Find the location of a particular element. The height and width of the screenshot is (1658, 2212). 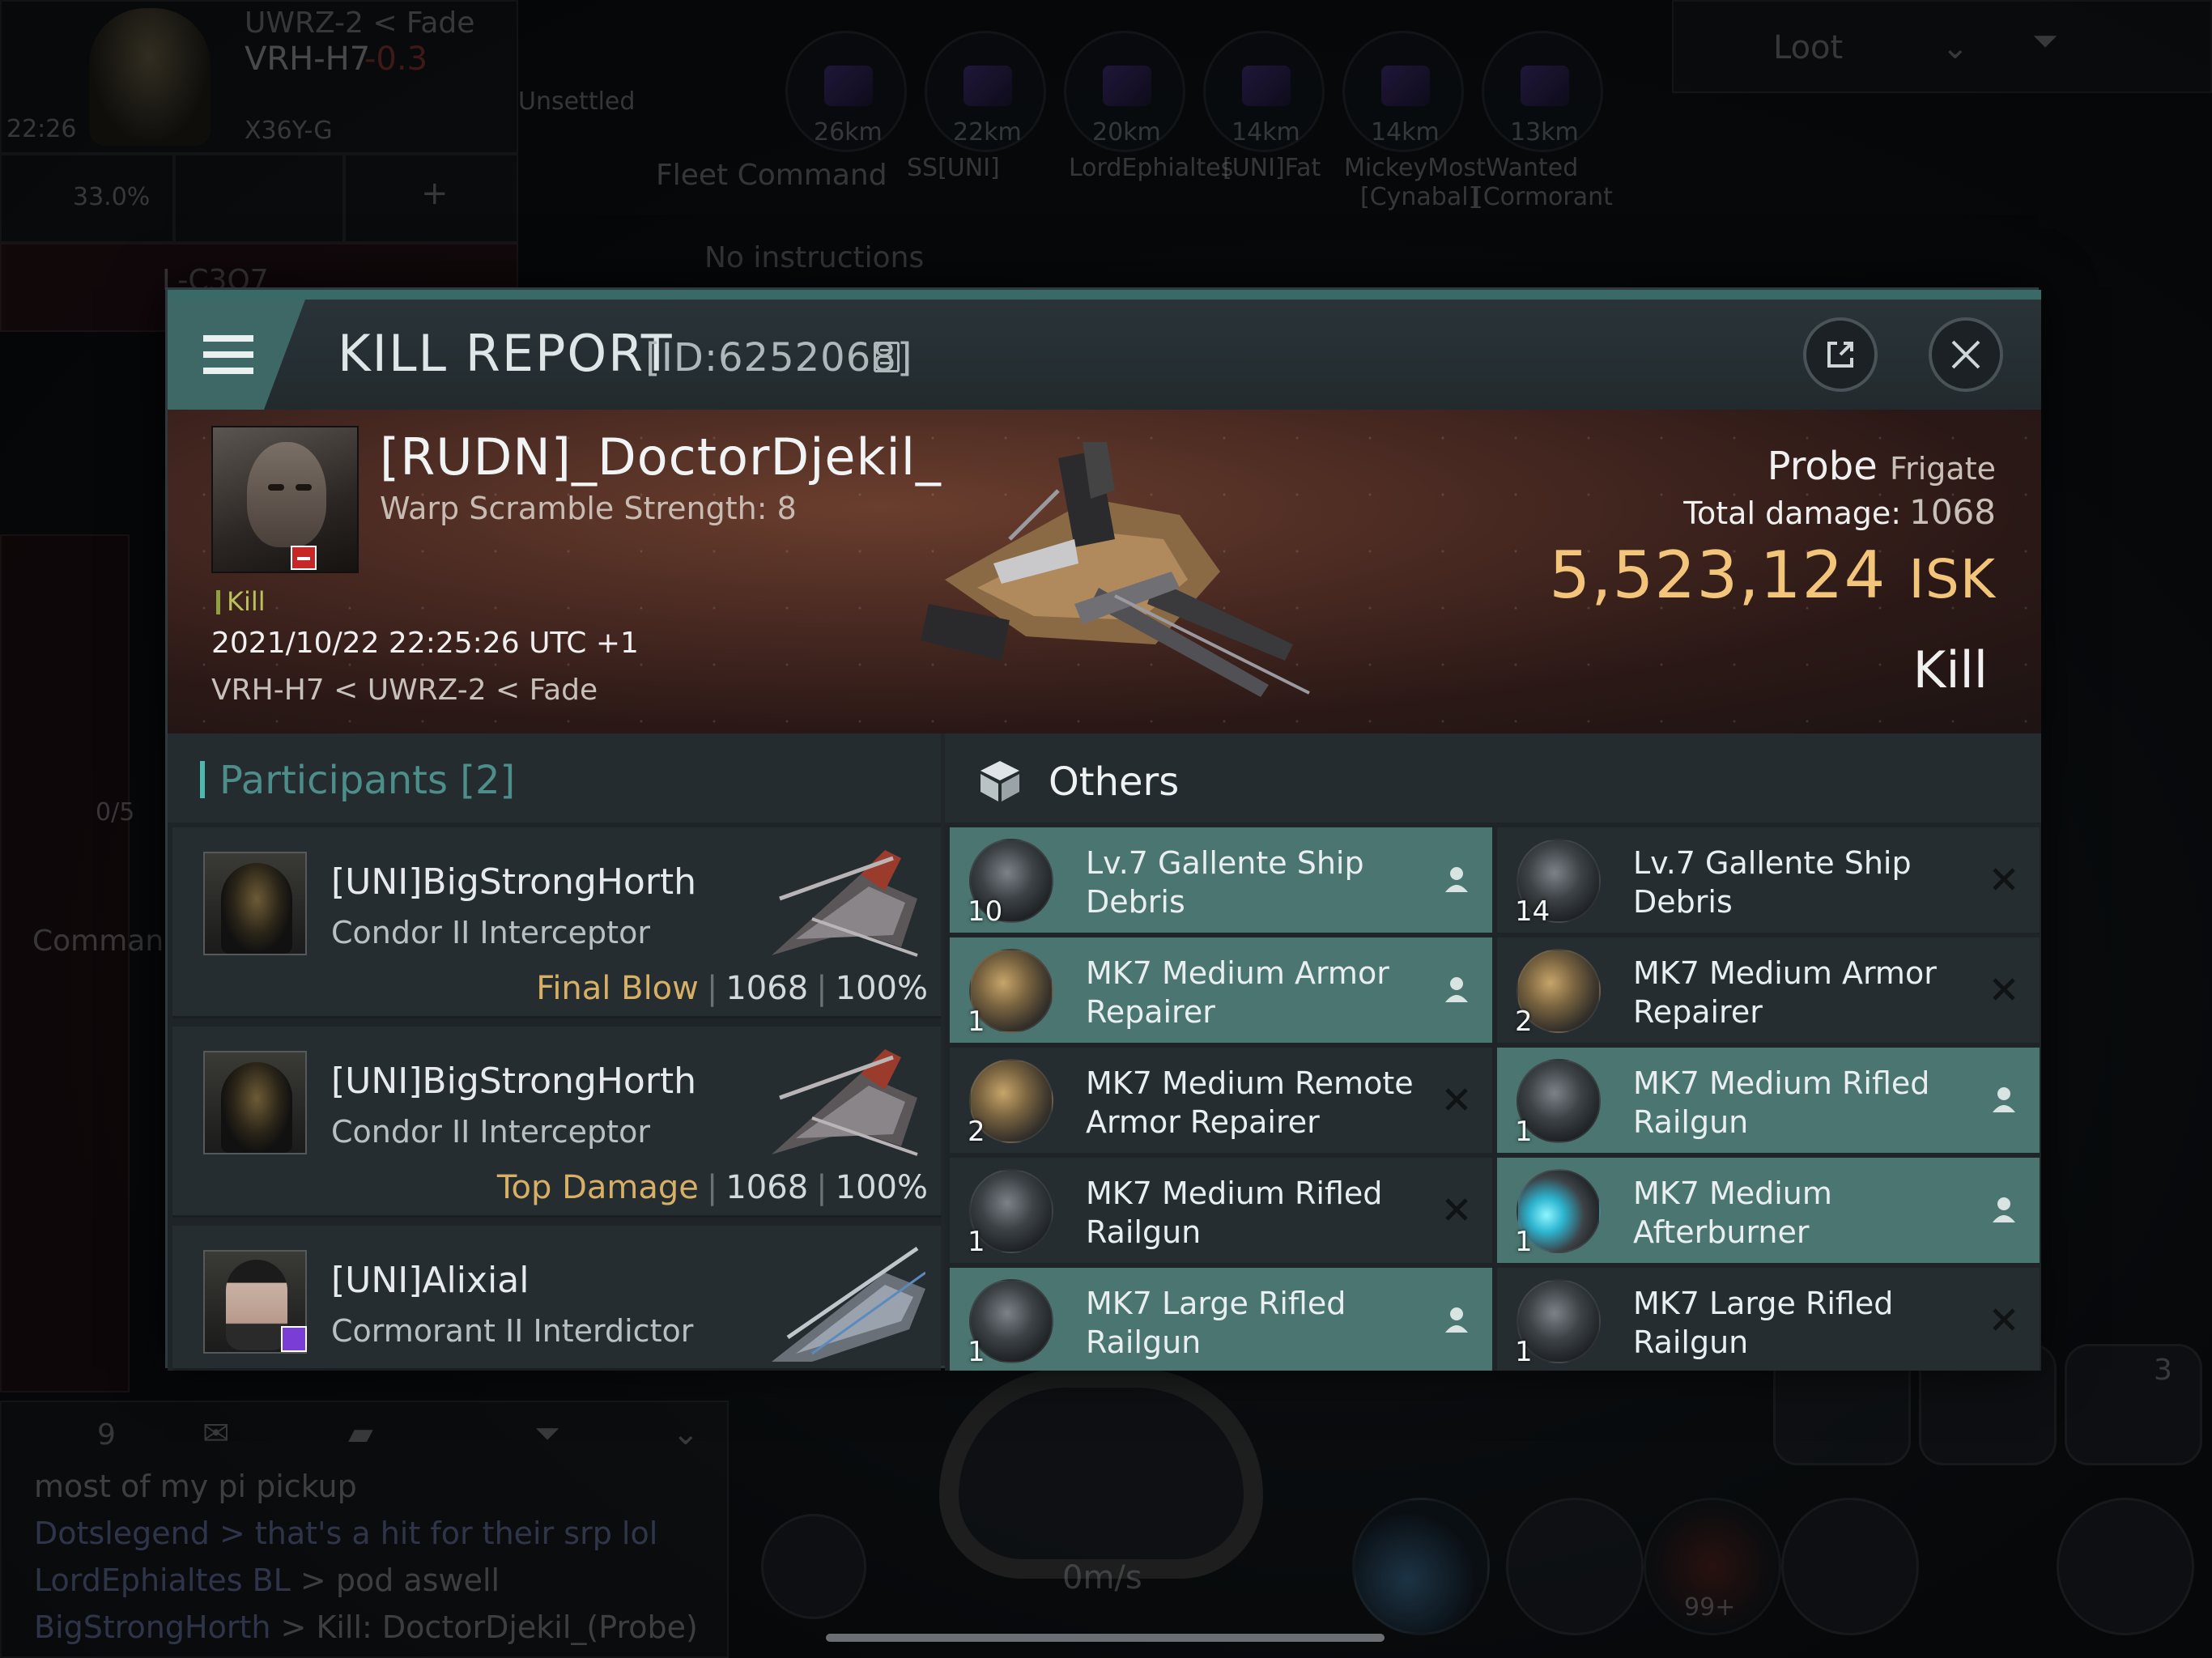

menu-button is located at coordinates (236, 355).